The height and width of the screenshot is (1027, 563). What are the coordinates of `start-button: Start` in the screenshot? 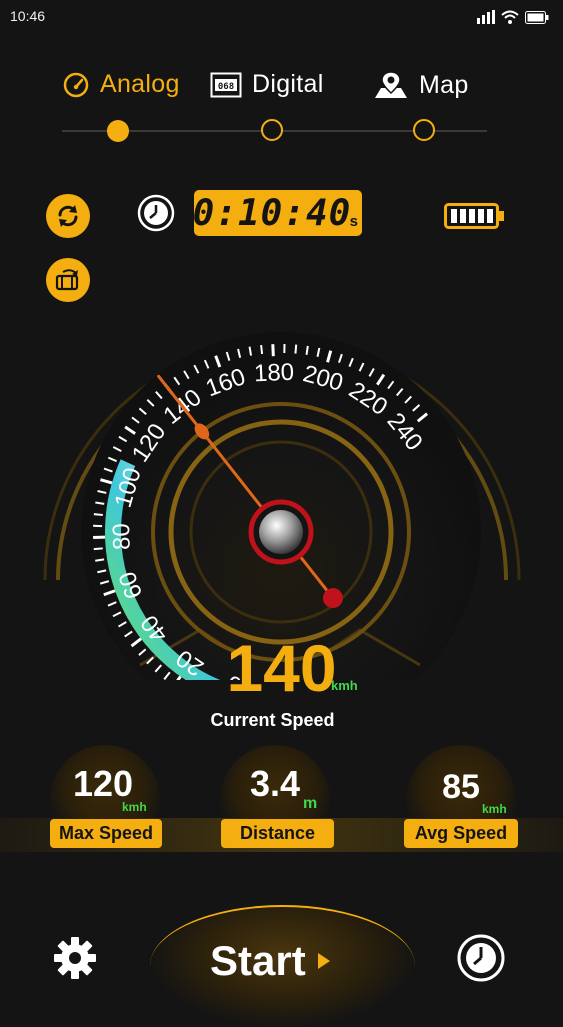 It's located at (285, 961).